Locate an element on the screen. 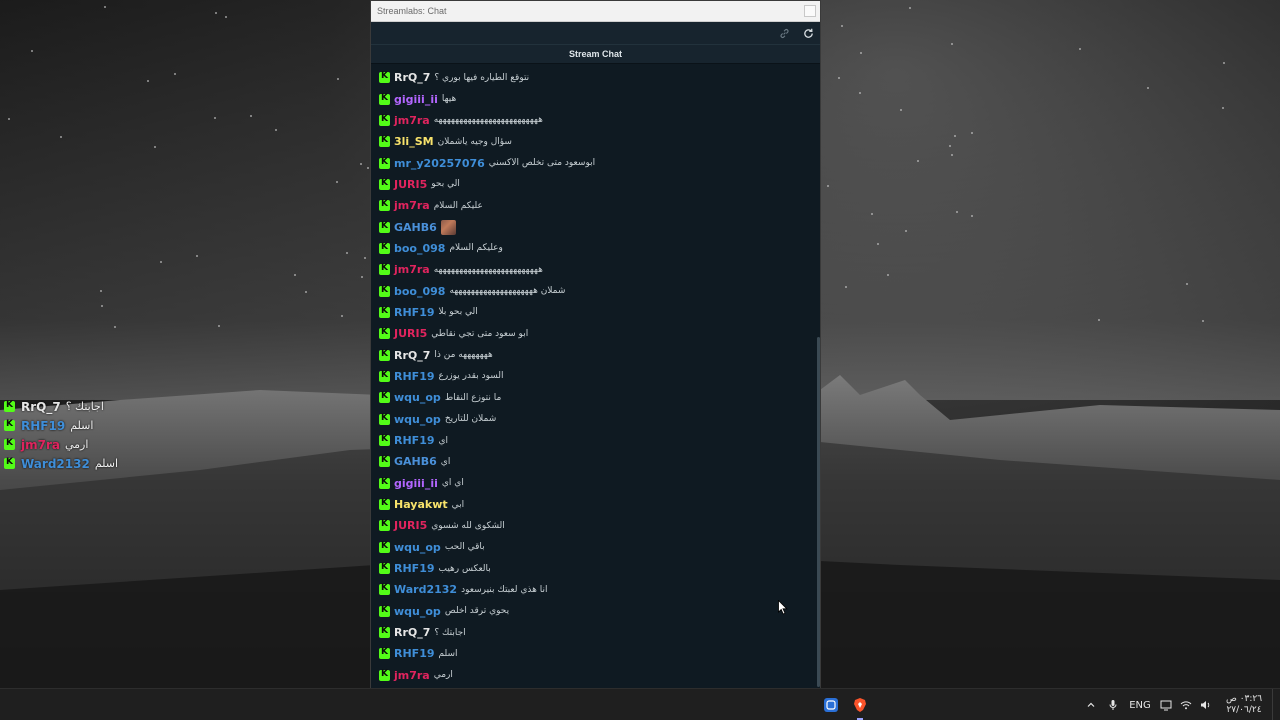 The height and width of the screenshot is (720, 1280). chat-message: jm7raهههههههههههههههههههههههههه is located at coordinates (595, 269).